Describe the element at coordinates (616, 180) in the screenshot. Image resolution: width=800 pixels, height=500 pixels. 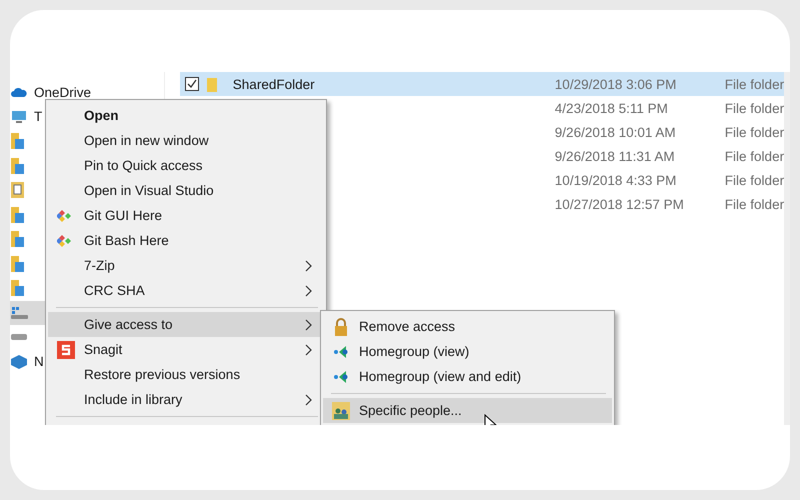
I see `file-date: 10/19/2018 4:33 PM` at that location.